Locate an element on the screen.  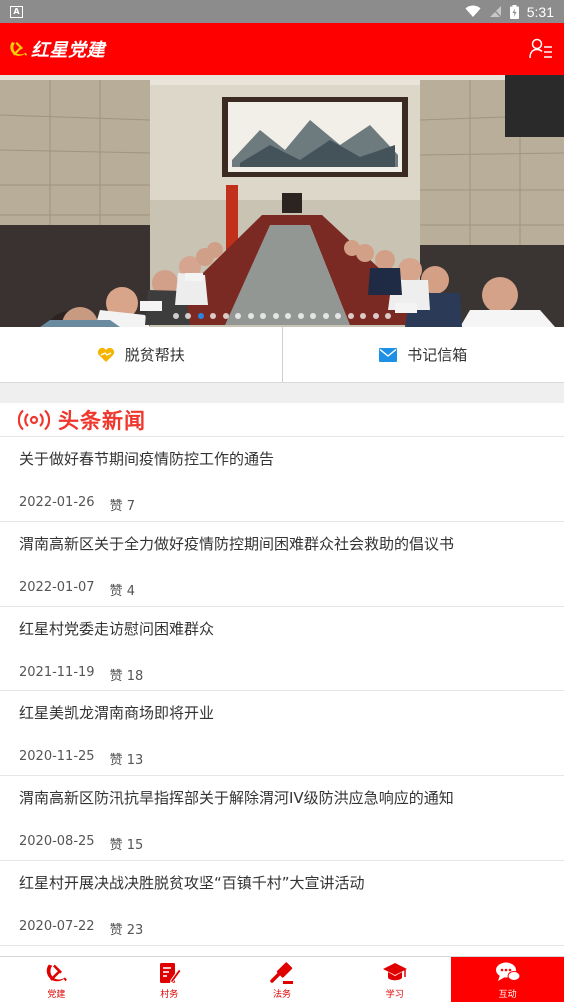
news-likes: 赞 13 is located at coordinates (126, 761).